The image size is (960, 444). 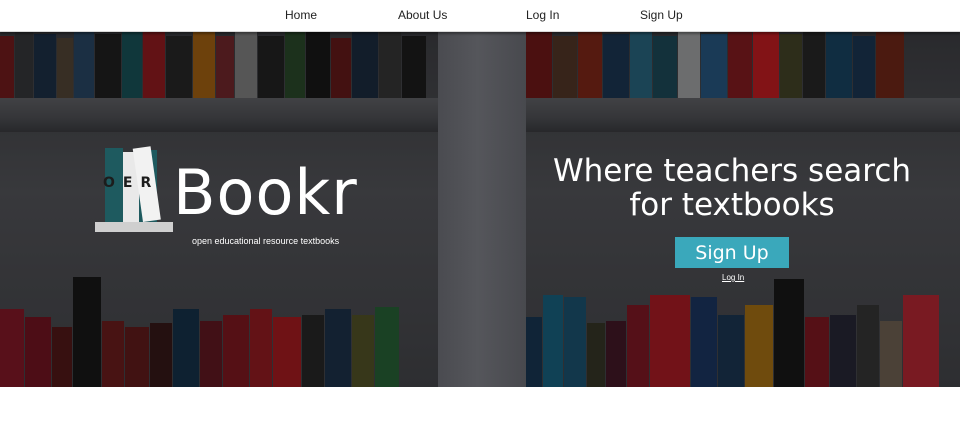 I want to click on logo-shelf, so click(x=134, y=227).